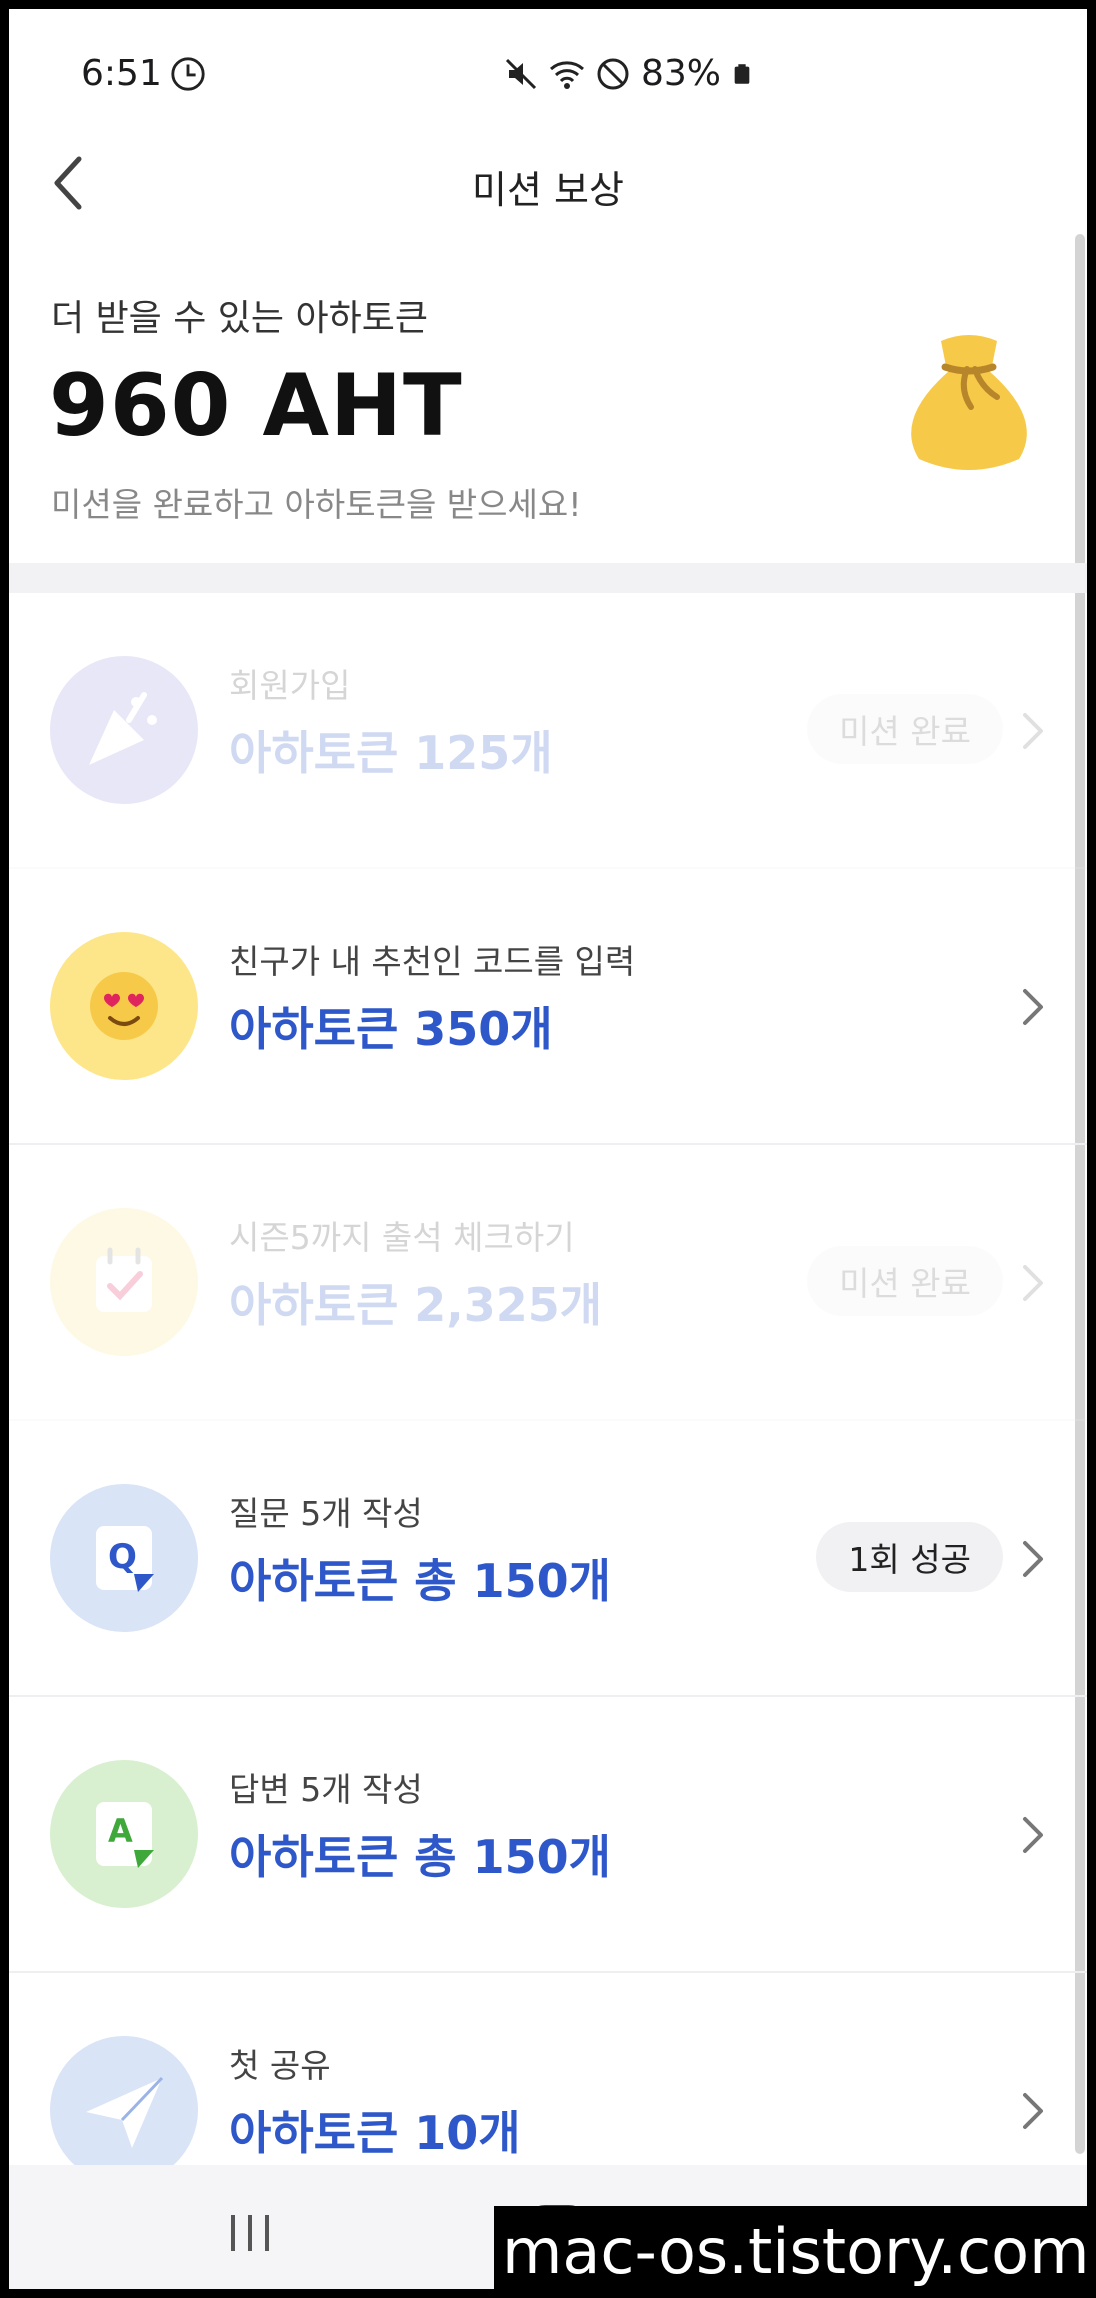 The image size is (1096, 2298). I want to click on mission-item-questions: Q 질문 5개 작성 아하토큰 총 150개 1회 성공, so click(548, 1559).